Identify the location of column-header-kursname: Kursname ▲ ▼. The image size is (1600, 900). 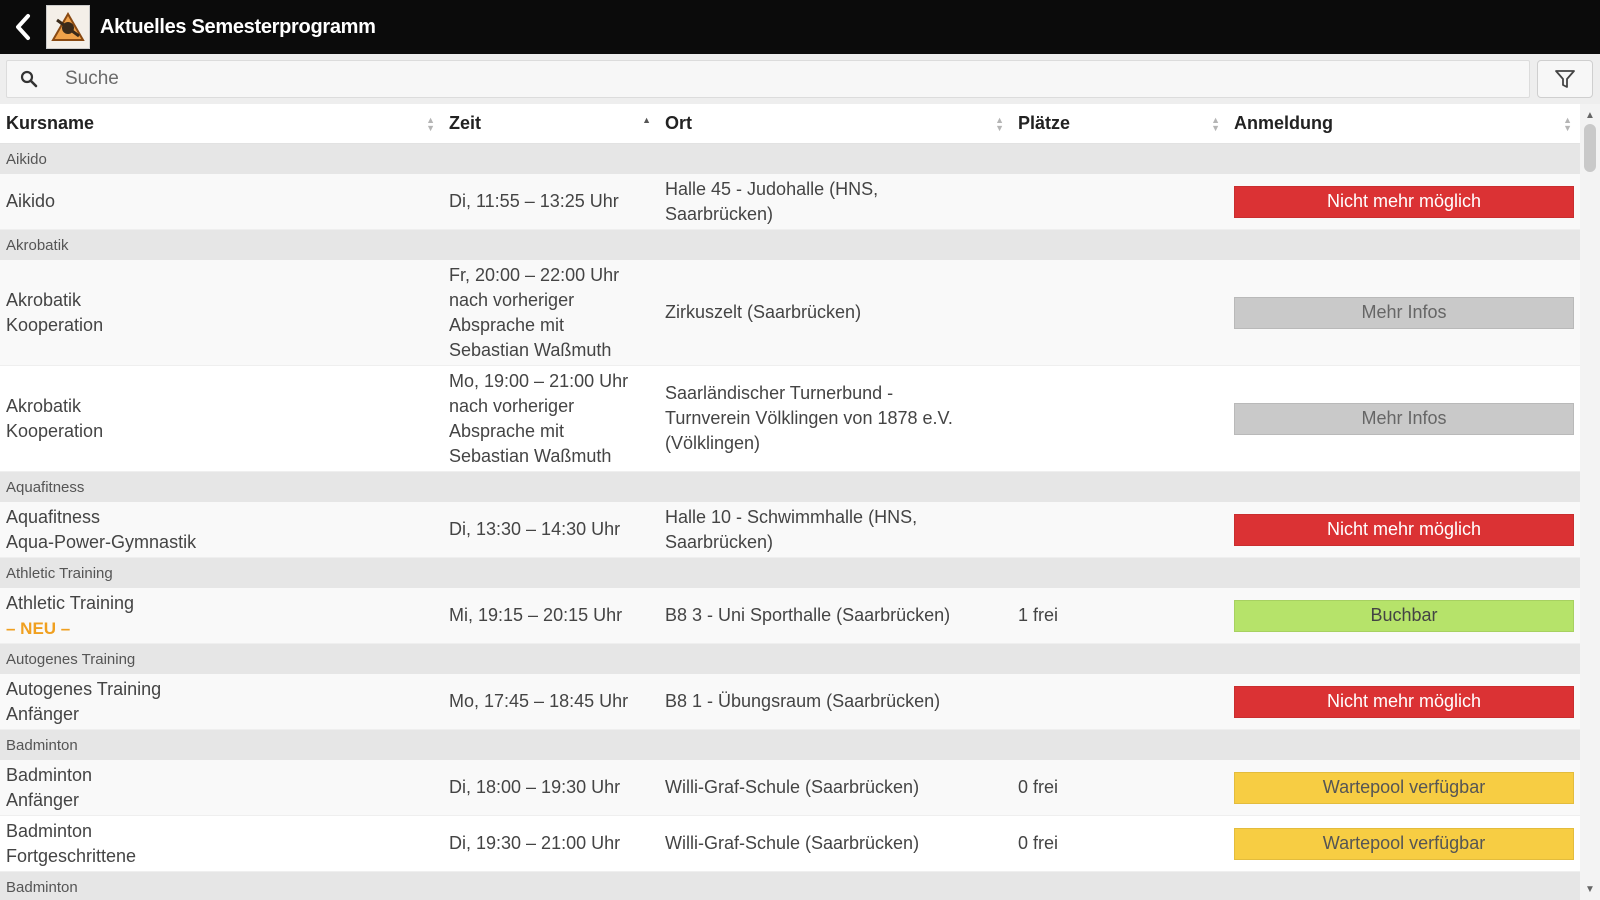
(221, 124).